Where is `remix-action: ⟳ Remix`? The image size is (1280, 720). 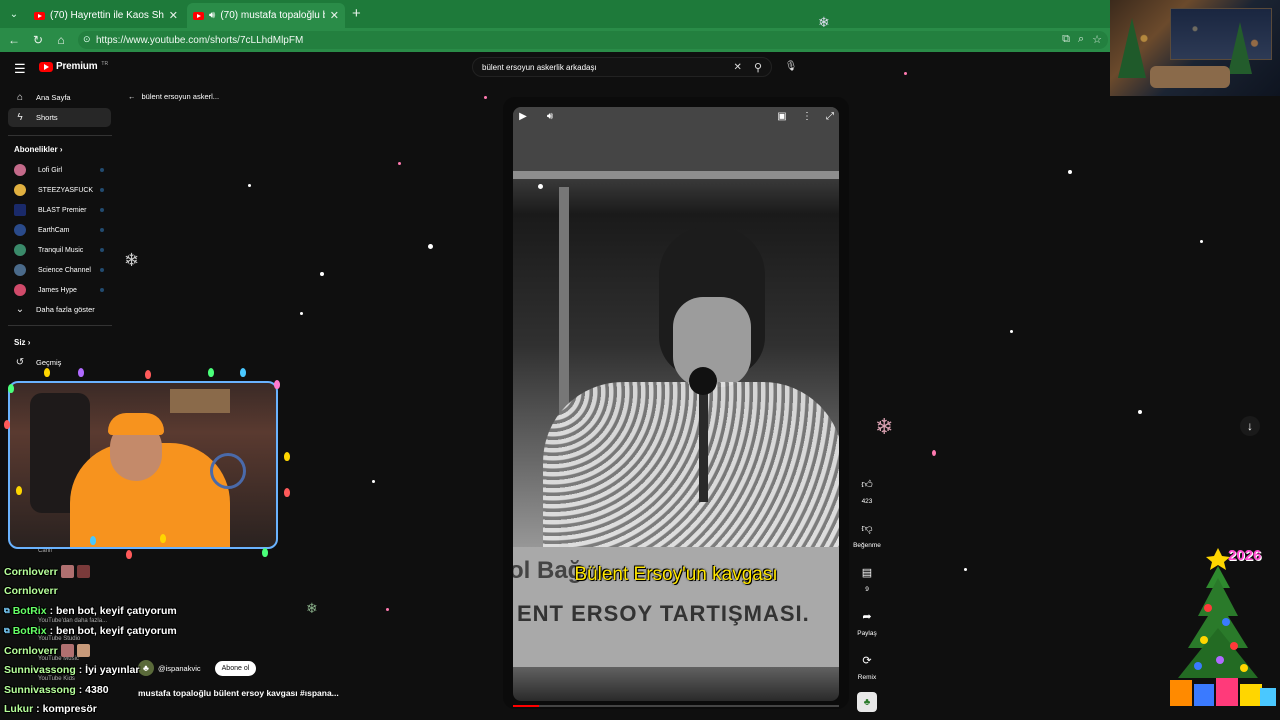 remix-action: ⟳ Remix is located at coordinates (867, 665).